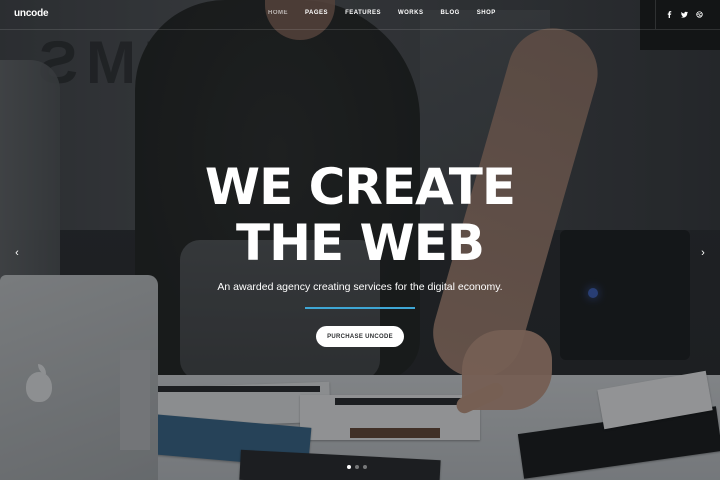  What do you see at coordinates (360, 187) in the screenshot?
I see `hero-headline-line1: WE CREATE` at bounding box center [360, 187].